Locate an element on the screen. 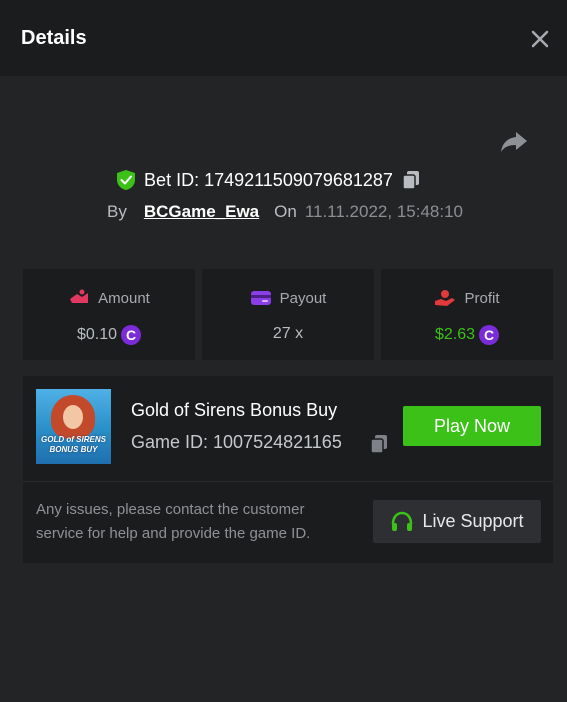 This screenshot has width=567, height=702. by-label: By is located at coordinates (117, 211).